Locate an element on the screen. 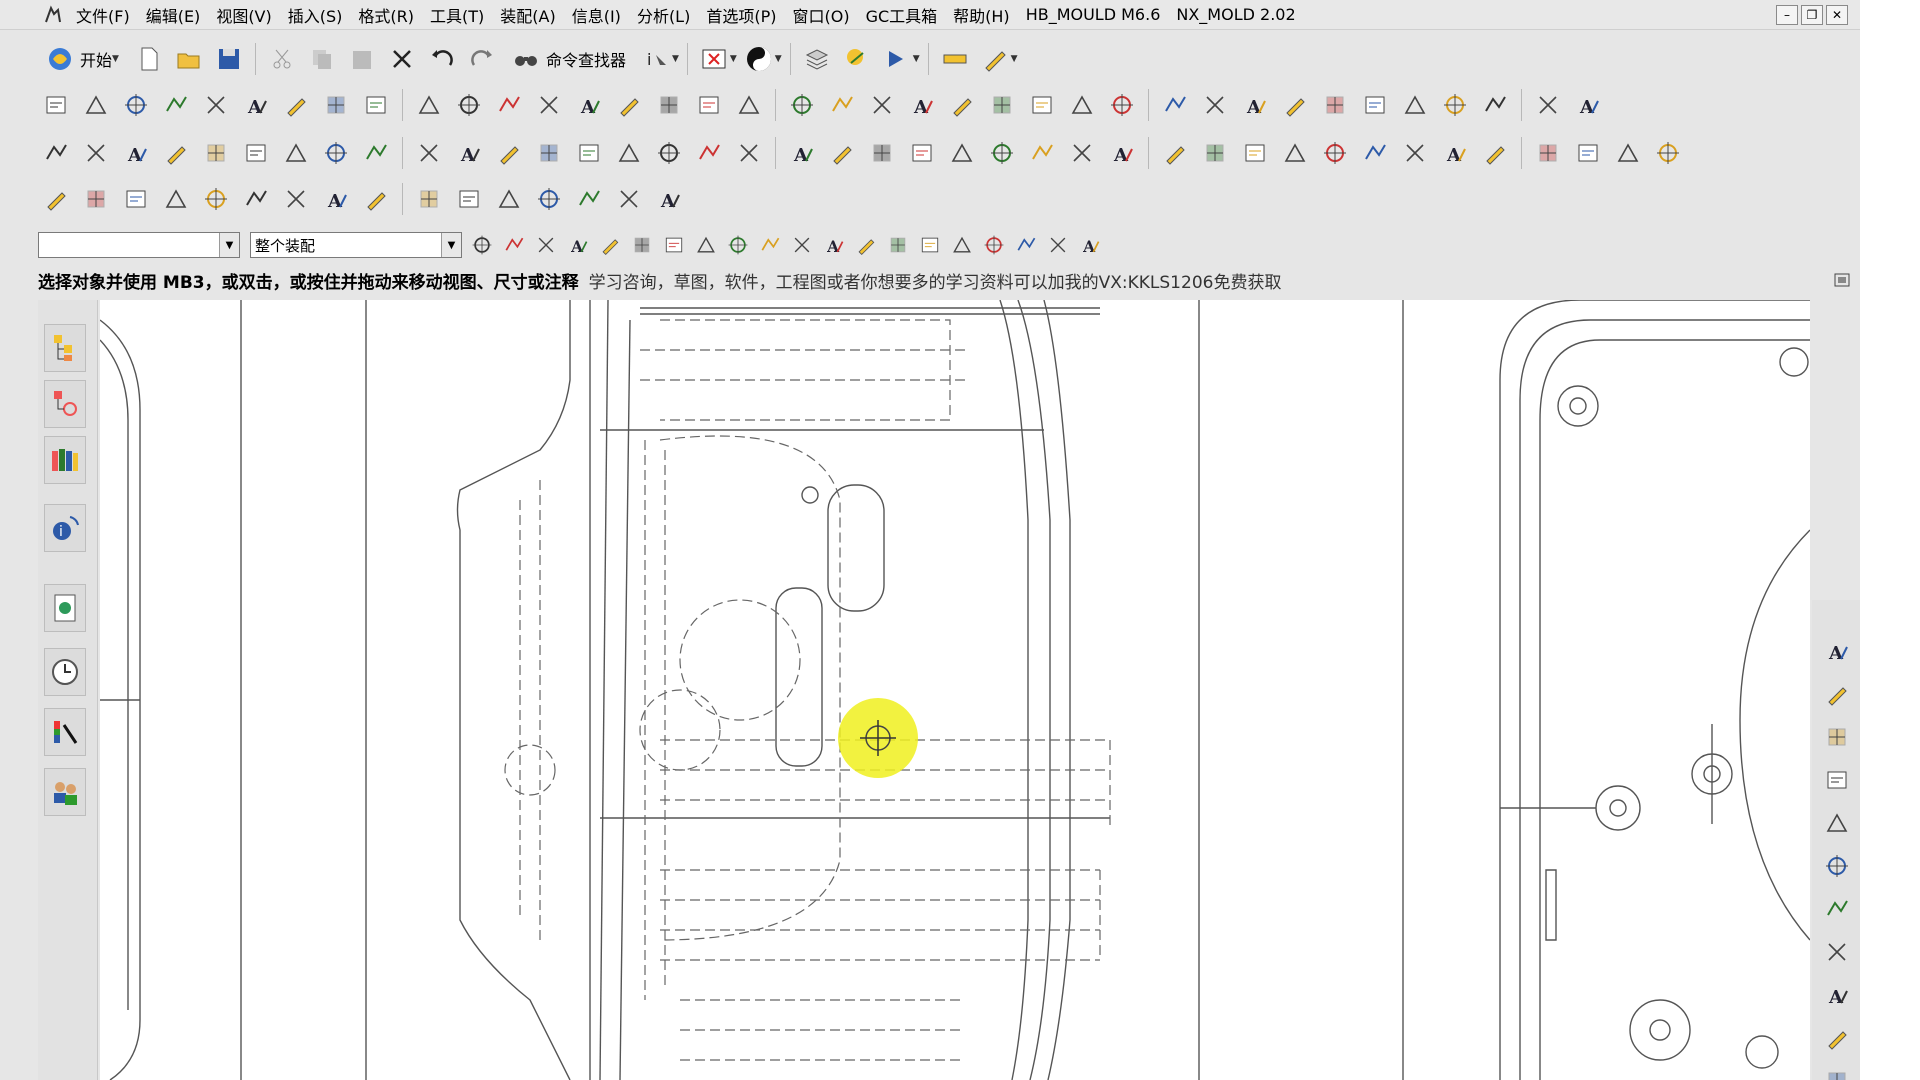 This screenshot has width=1920, height=1080. menu-hb-mould: HB_MOULD M6.6 is located at coordinates (1093, 14).